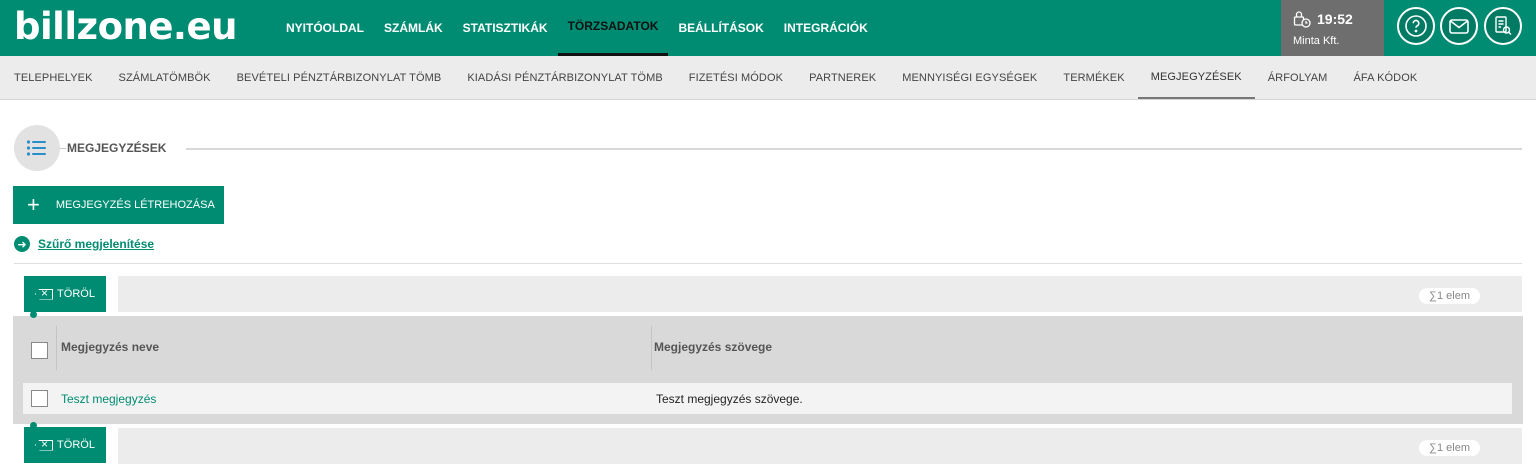  I want to click on help-button, so click(1416, 26).